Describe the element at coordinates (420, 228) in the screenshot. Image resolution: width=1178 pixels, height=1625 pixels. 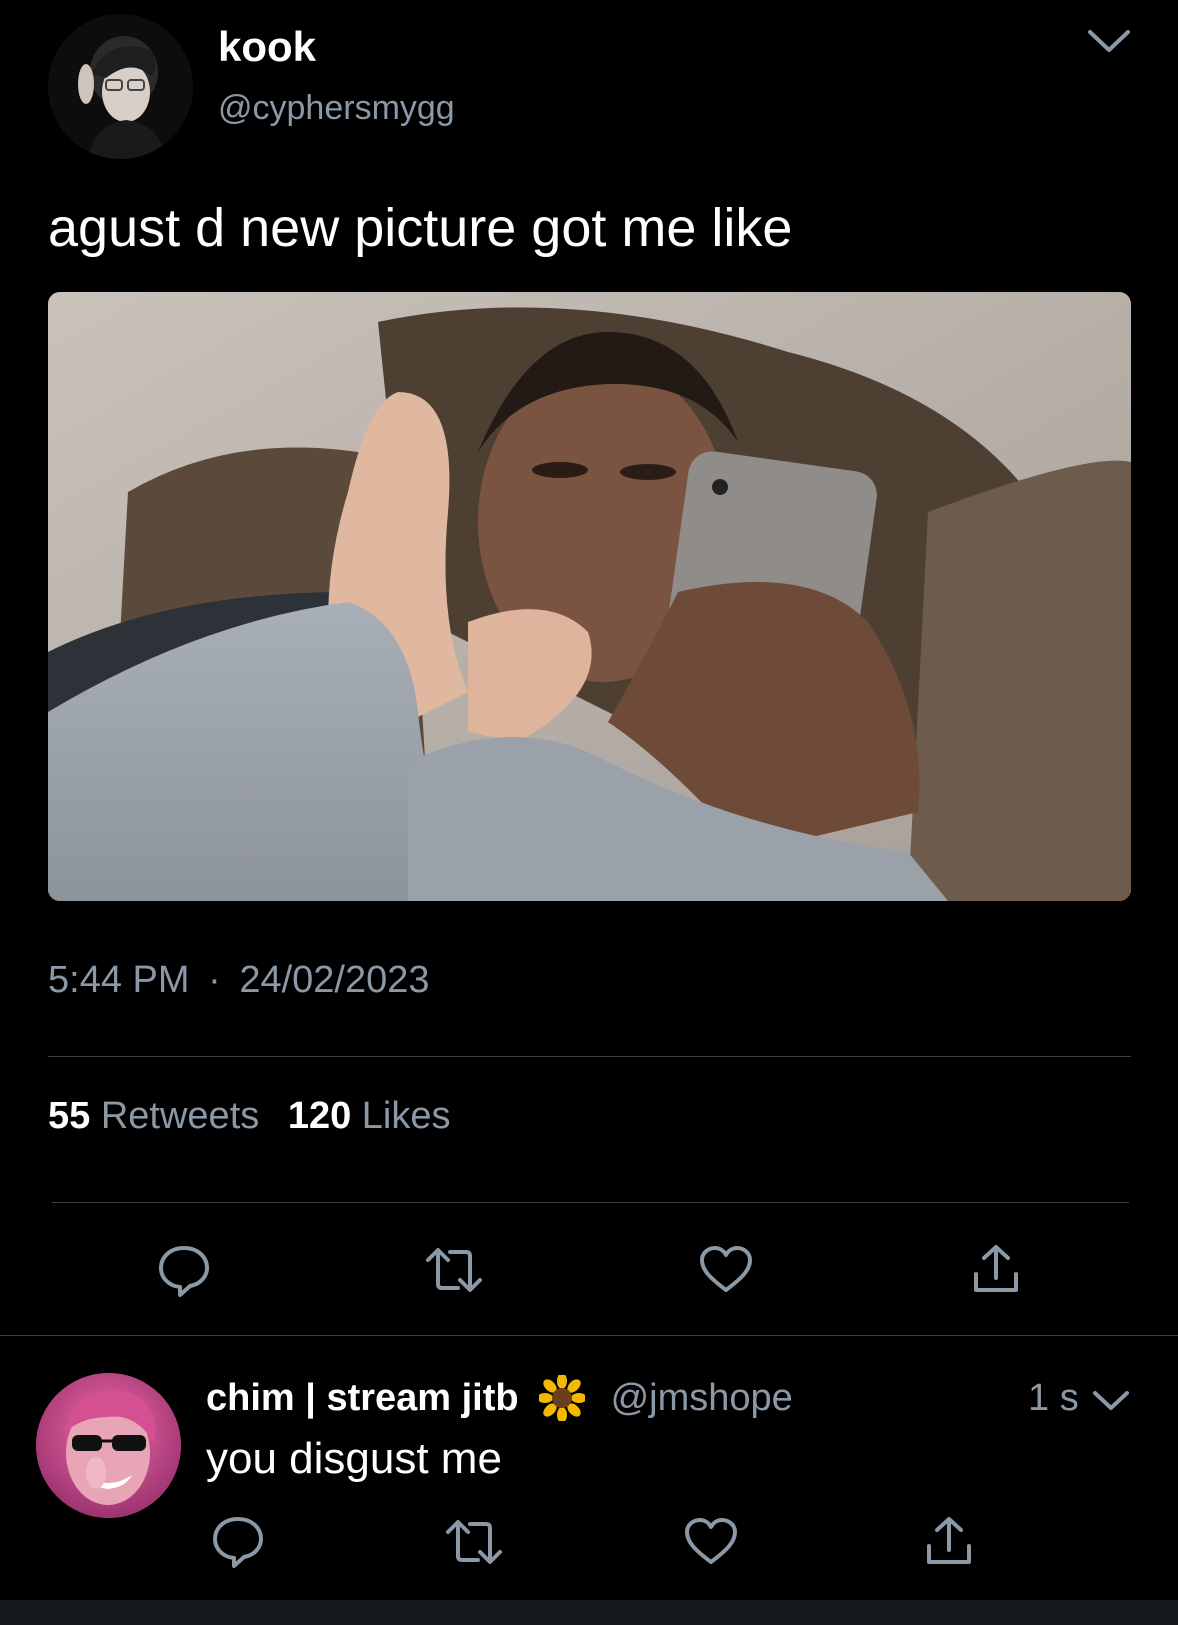
I see `tweet-text: agust d new picture got me like` at that location.